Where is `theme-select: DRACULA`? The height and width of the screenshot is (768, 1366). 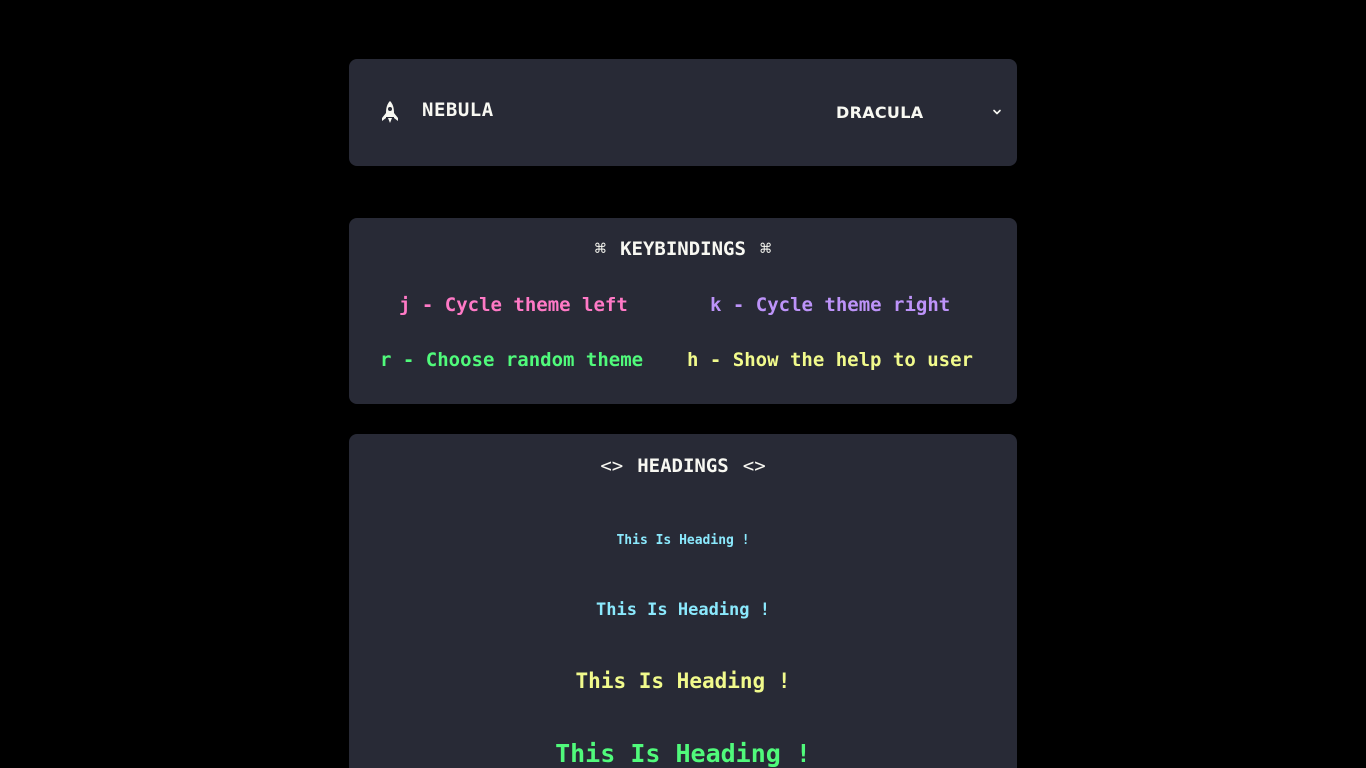
theme-select: DRACULA is located at coordinates (917, 113).